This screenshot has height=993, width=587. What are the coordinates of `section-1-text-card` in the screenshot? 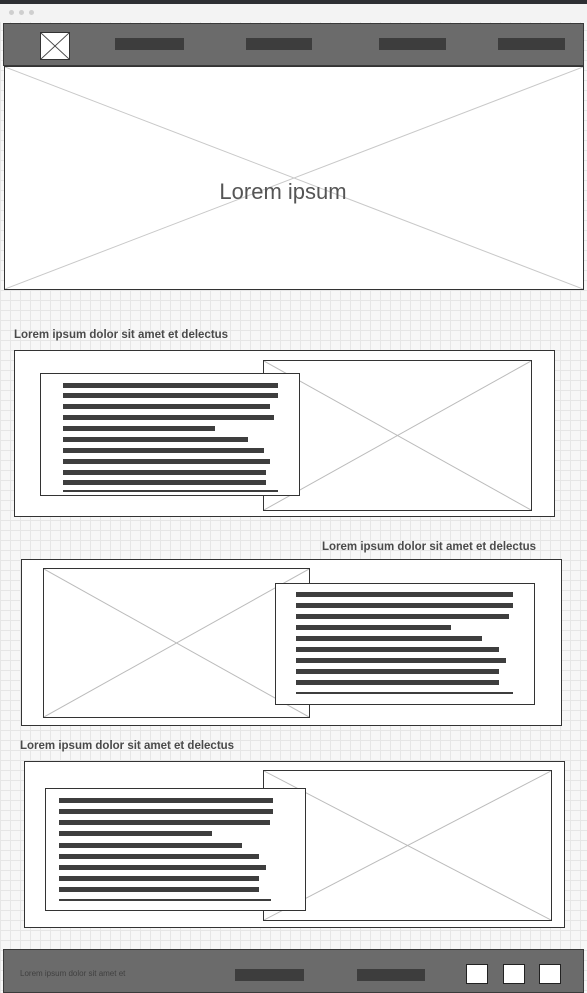 It's located at (170, 434).